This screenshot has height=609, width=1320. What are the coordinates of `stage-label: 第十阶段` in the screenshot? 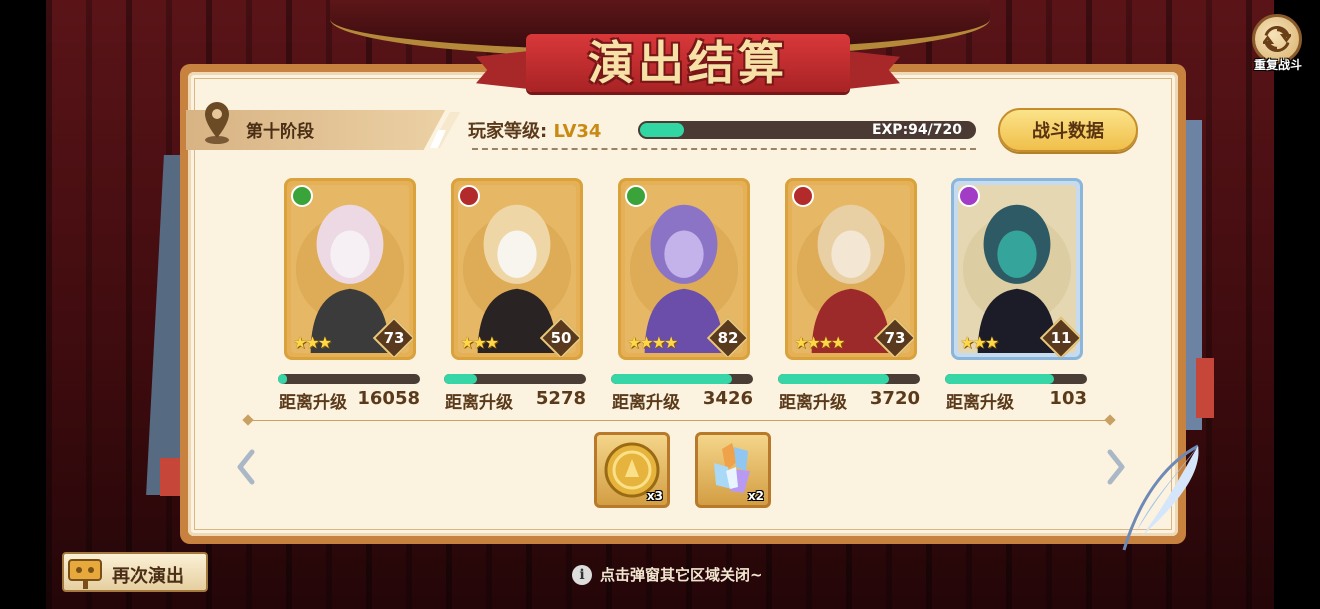 It's located at (280, 131).